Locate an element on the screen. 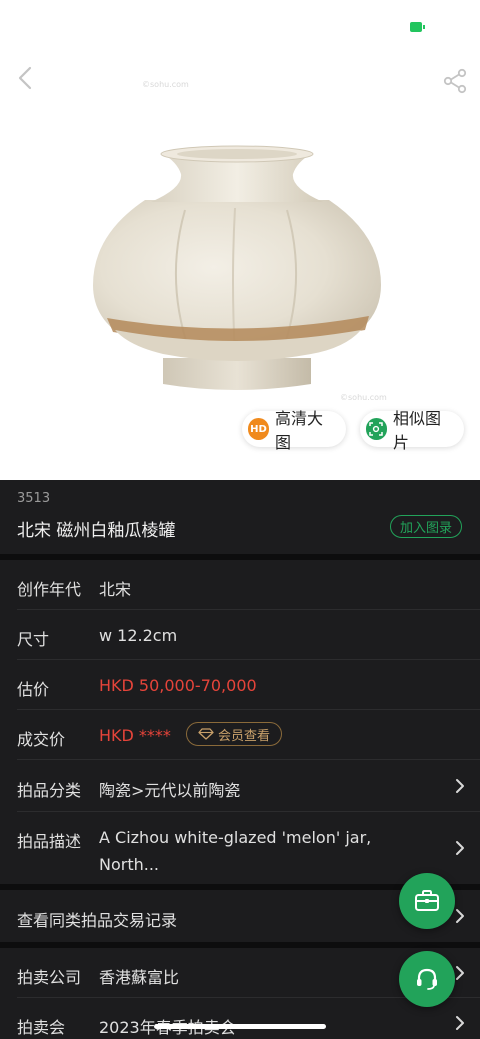  detail-row-category: 拍品分类 陶瓷>元代以前陶瓷 is located at coordinates (240, 786).